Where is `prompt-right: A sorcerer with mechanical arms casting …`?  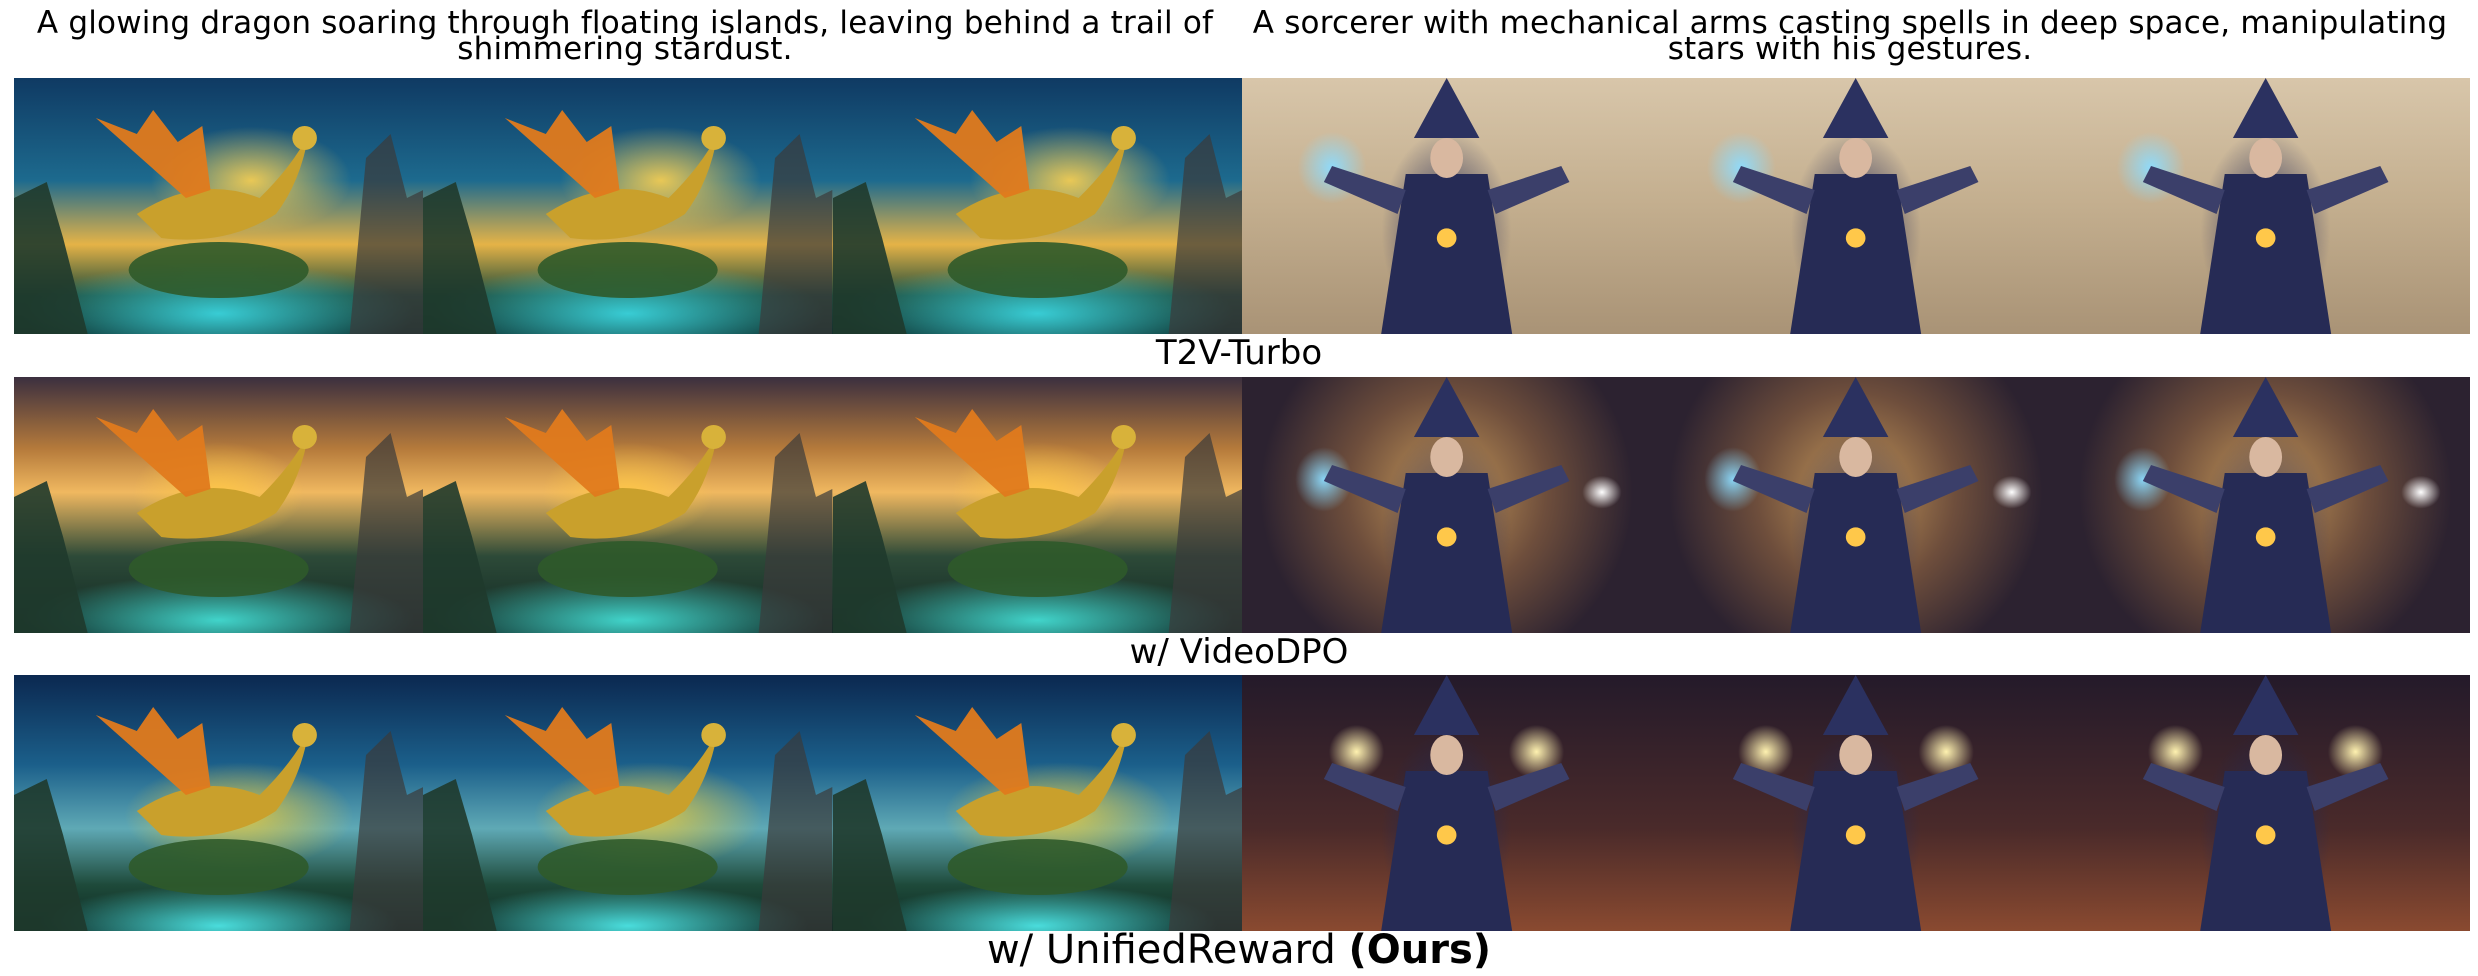 prompt-right: A sorcerer with mechanical arms casting … is located at coordinates (1850, 36).